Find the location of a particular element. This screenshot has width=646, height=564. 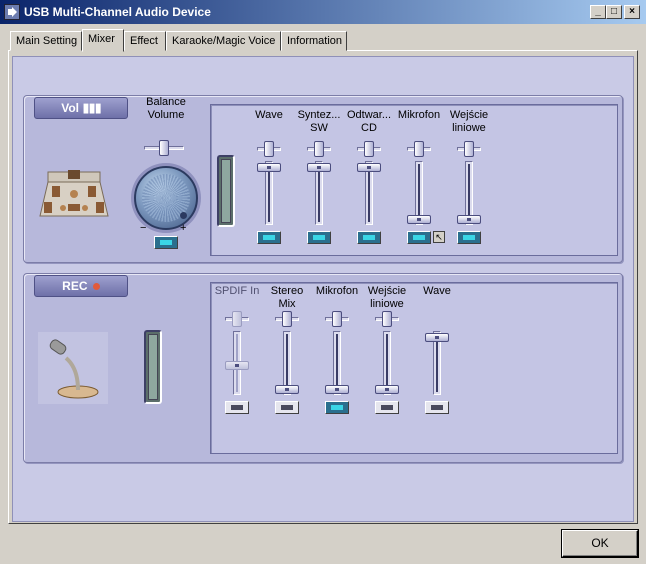

close-button: × is located at coordinates (632, 12).